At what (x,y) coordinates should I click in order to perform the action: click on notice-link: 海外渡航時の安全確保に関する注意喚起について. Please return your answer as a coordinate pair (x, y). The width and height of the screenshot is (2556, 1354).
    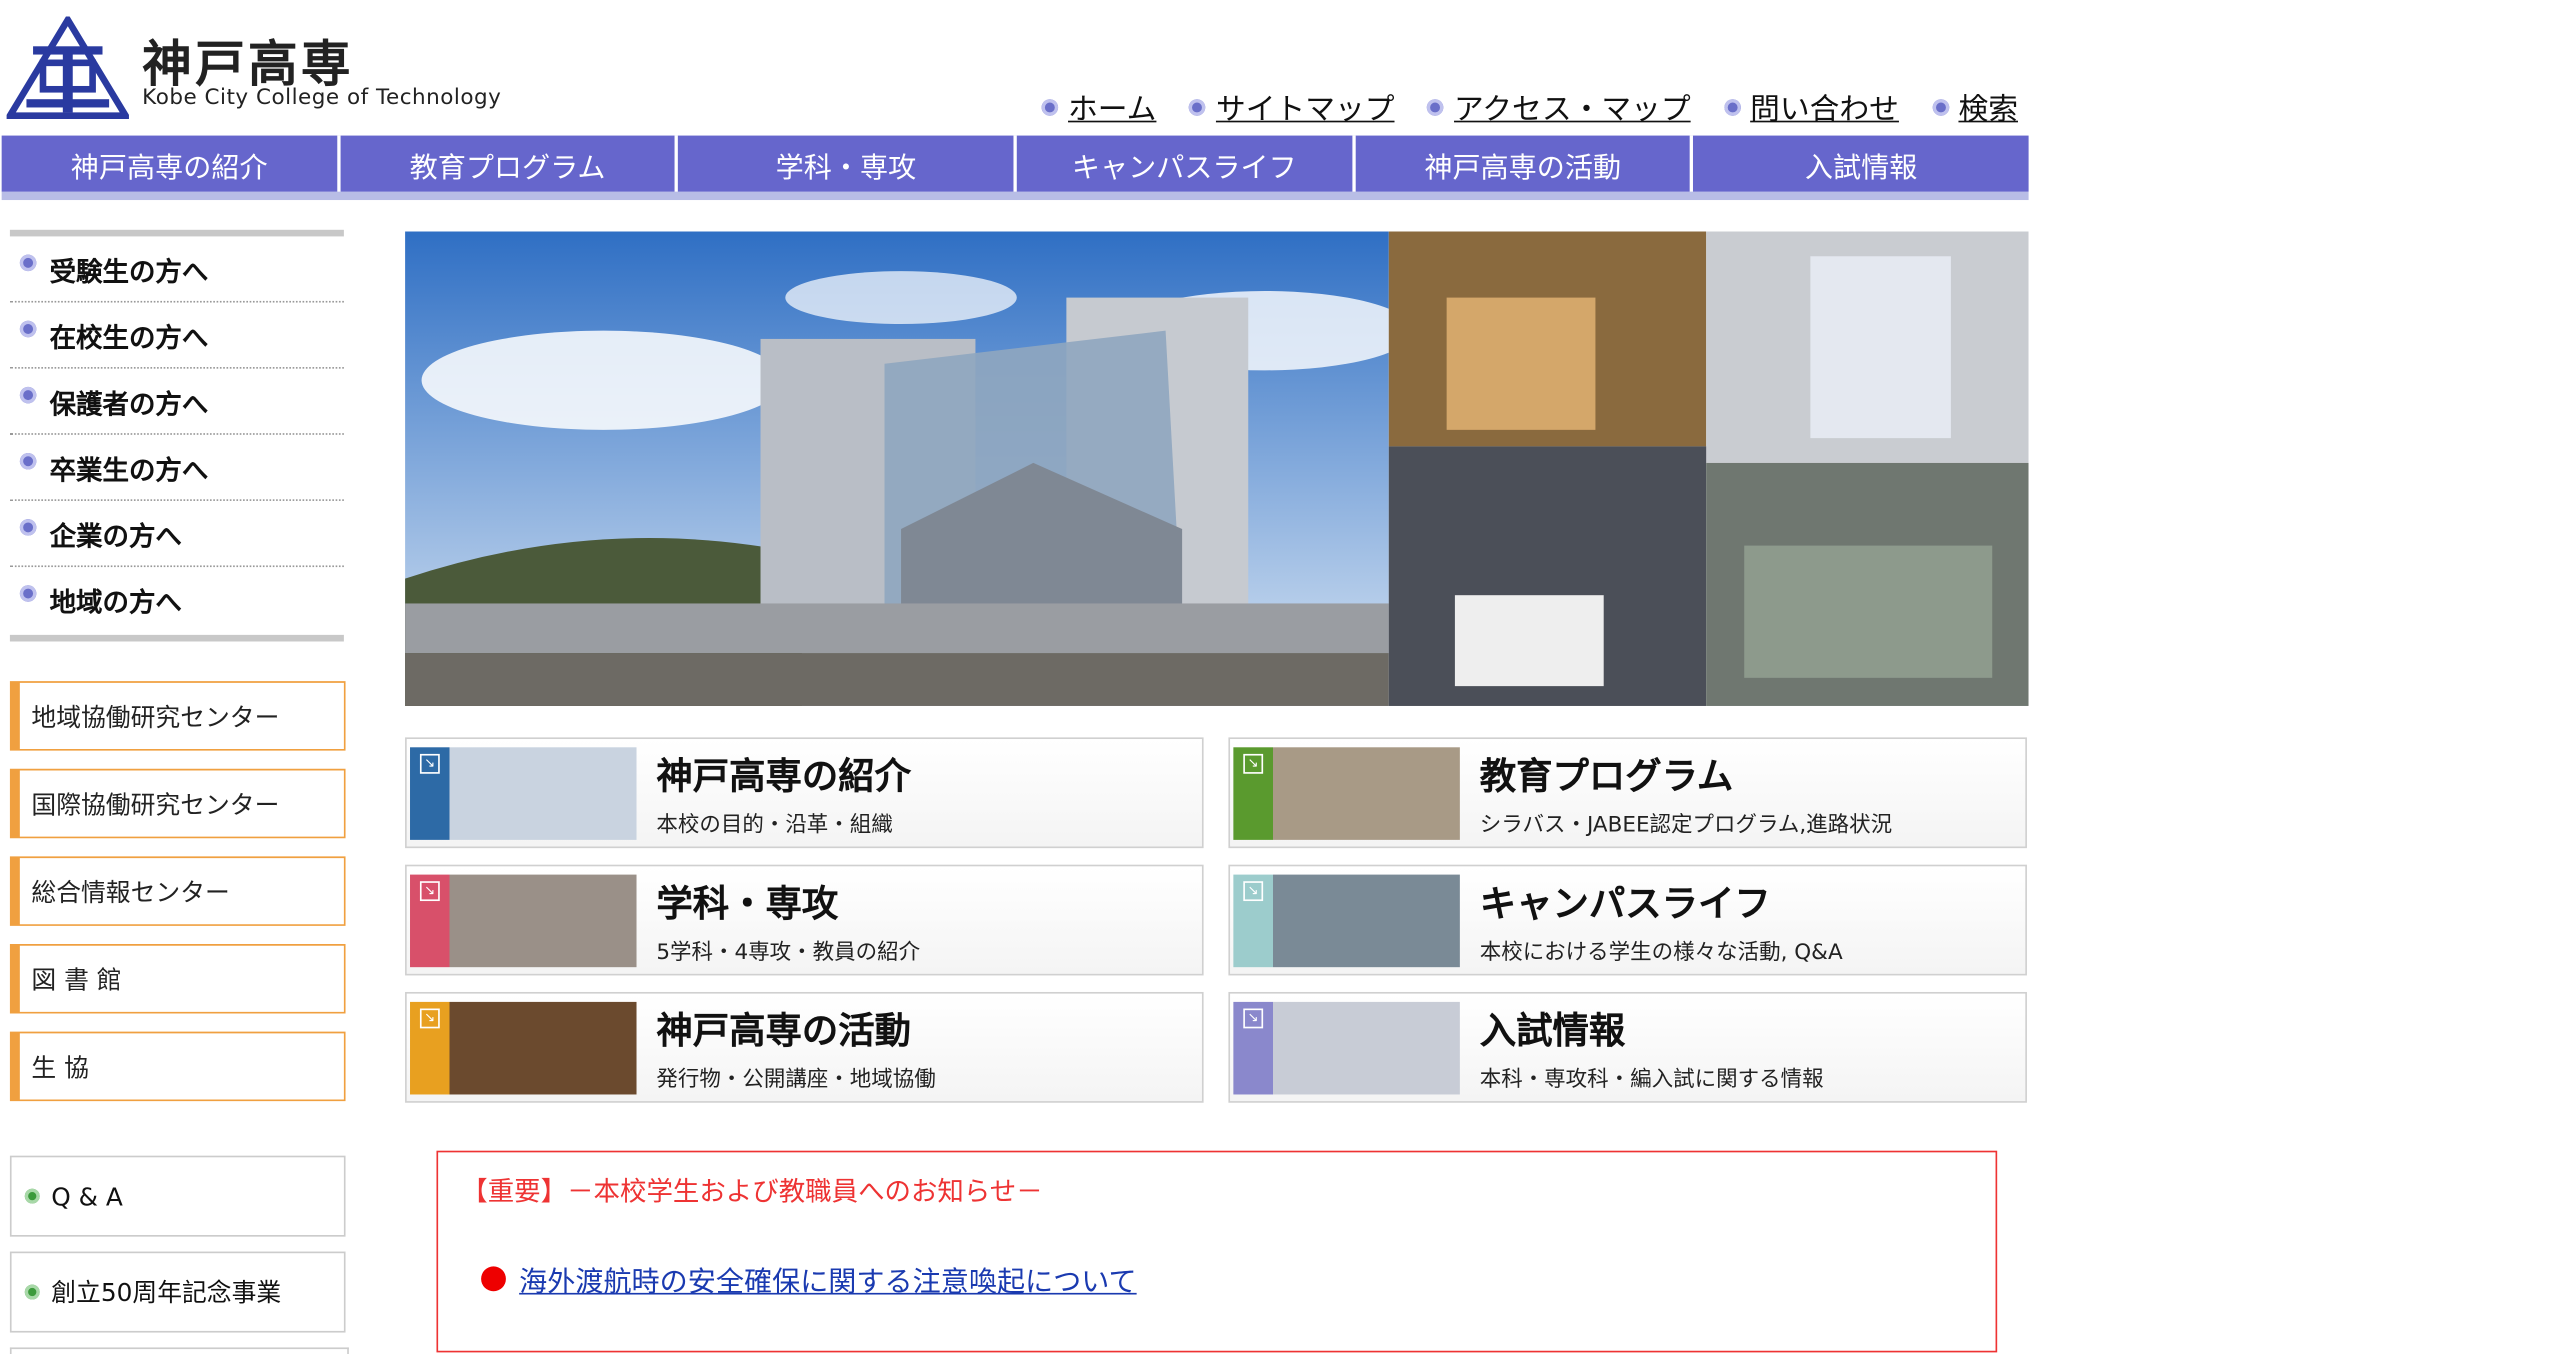
    Looking at the image, I should click on (828, 1278).